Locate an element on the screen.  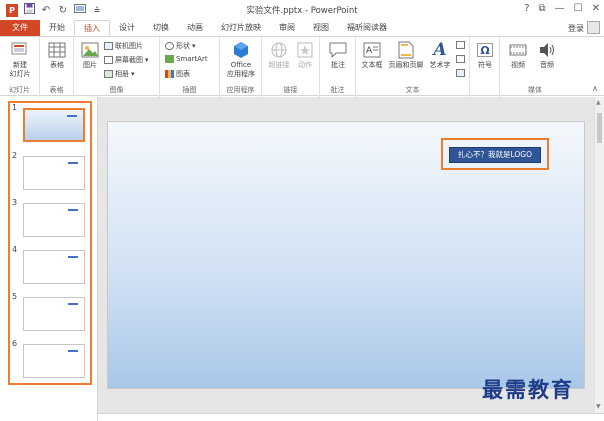
header-footer-icon is located at coordinates (406, 50).